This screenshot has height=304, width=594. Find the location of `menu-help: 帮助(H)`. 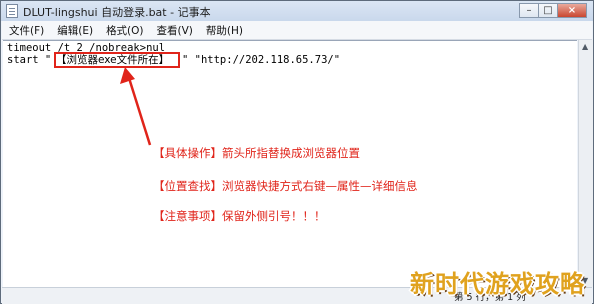

menu-help: 帮助(H) is located at coordinates (224, 30).